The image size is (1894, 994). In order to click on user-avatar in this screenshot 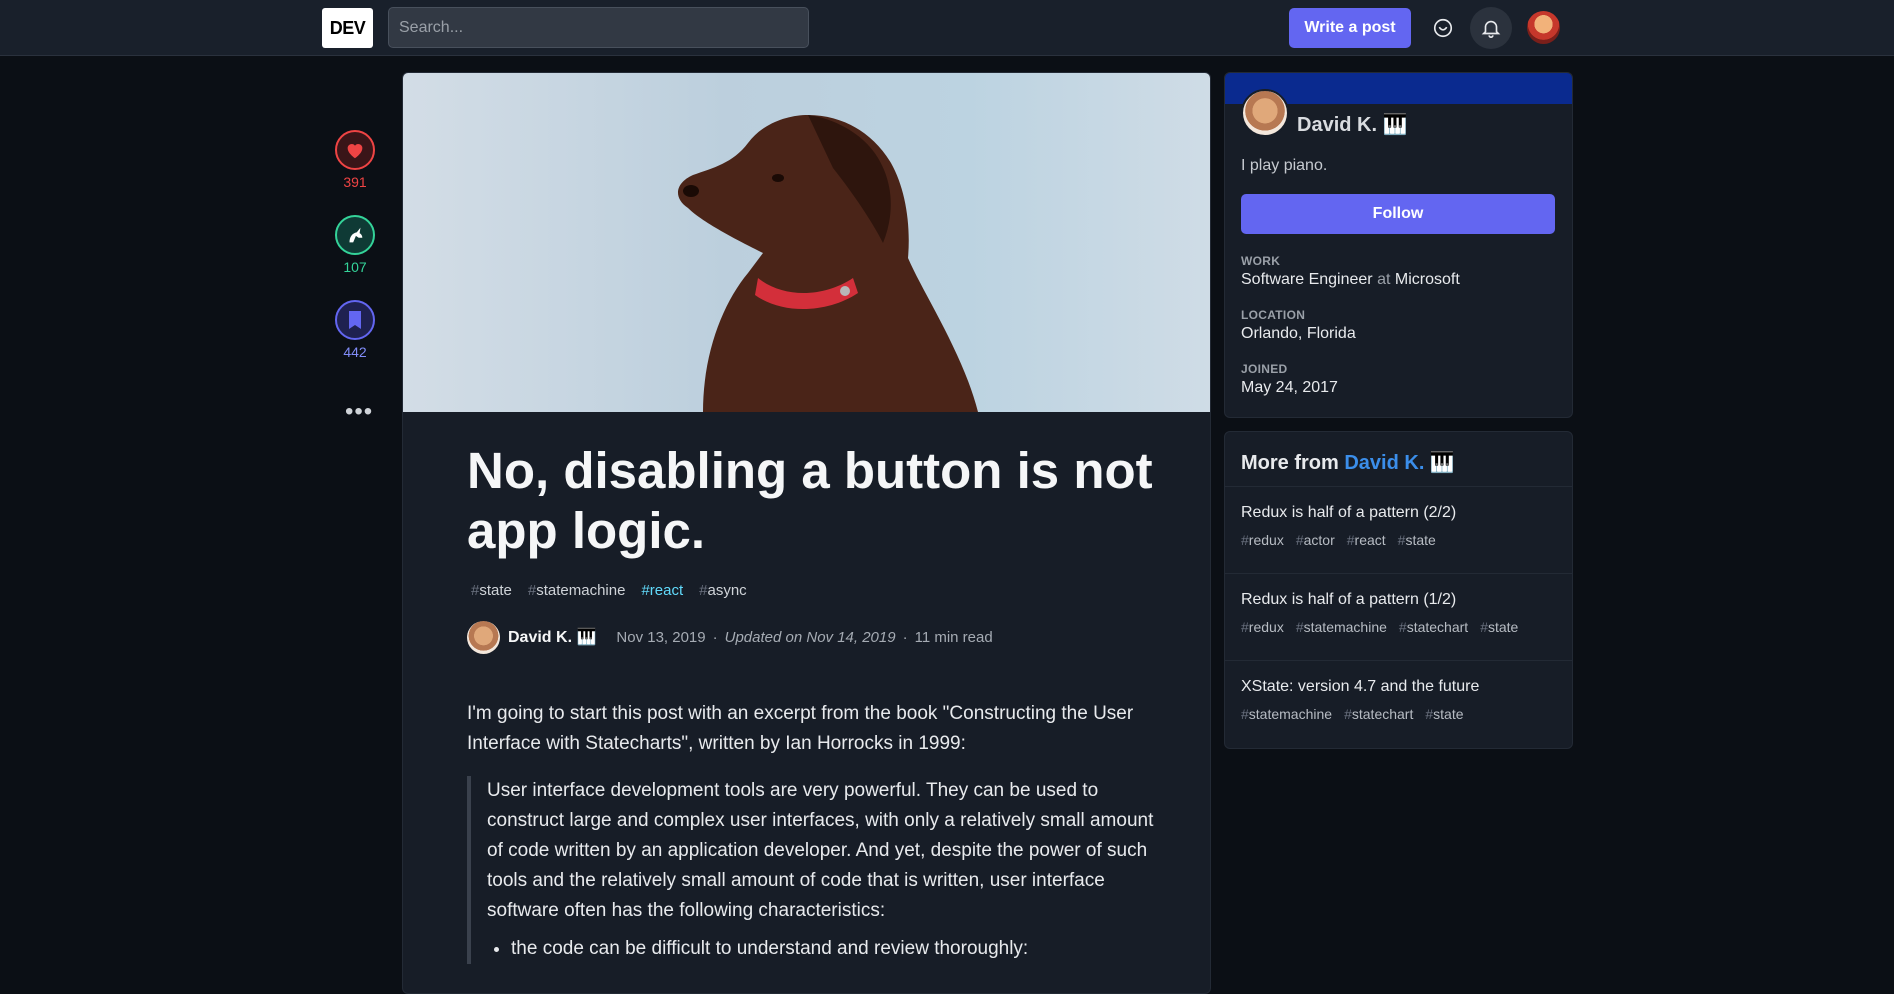, I will do `click(1543, 27)`.